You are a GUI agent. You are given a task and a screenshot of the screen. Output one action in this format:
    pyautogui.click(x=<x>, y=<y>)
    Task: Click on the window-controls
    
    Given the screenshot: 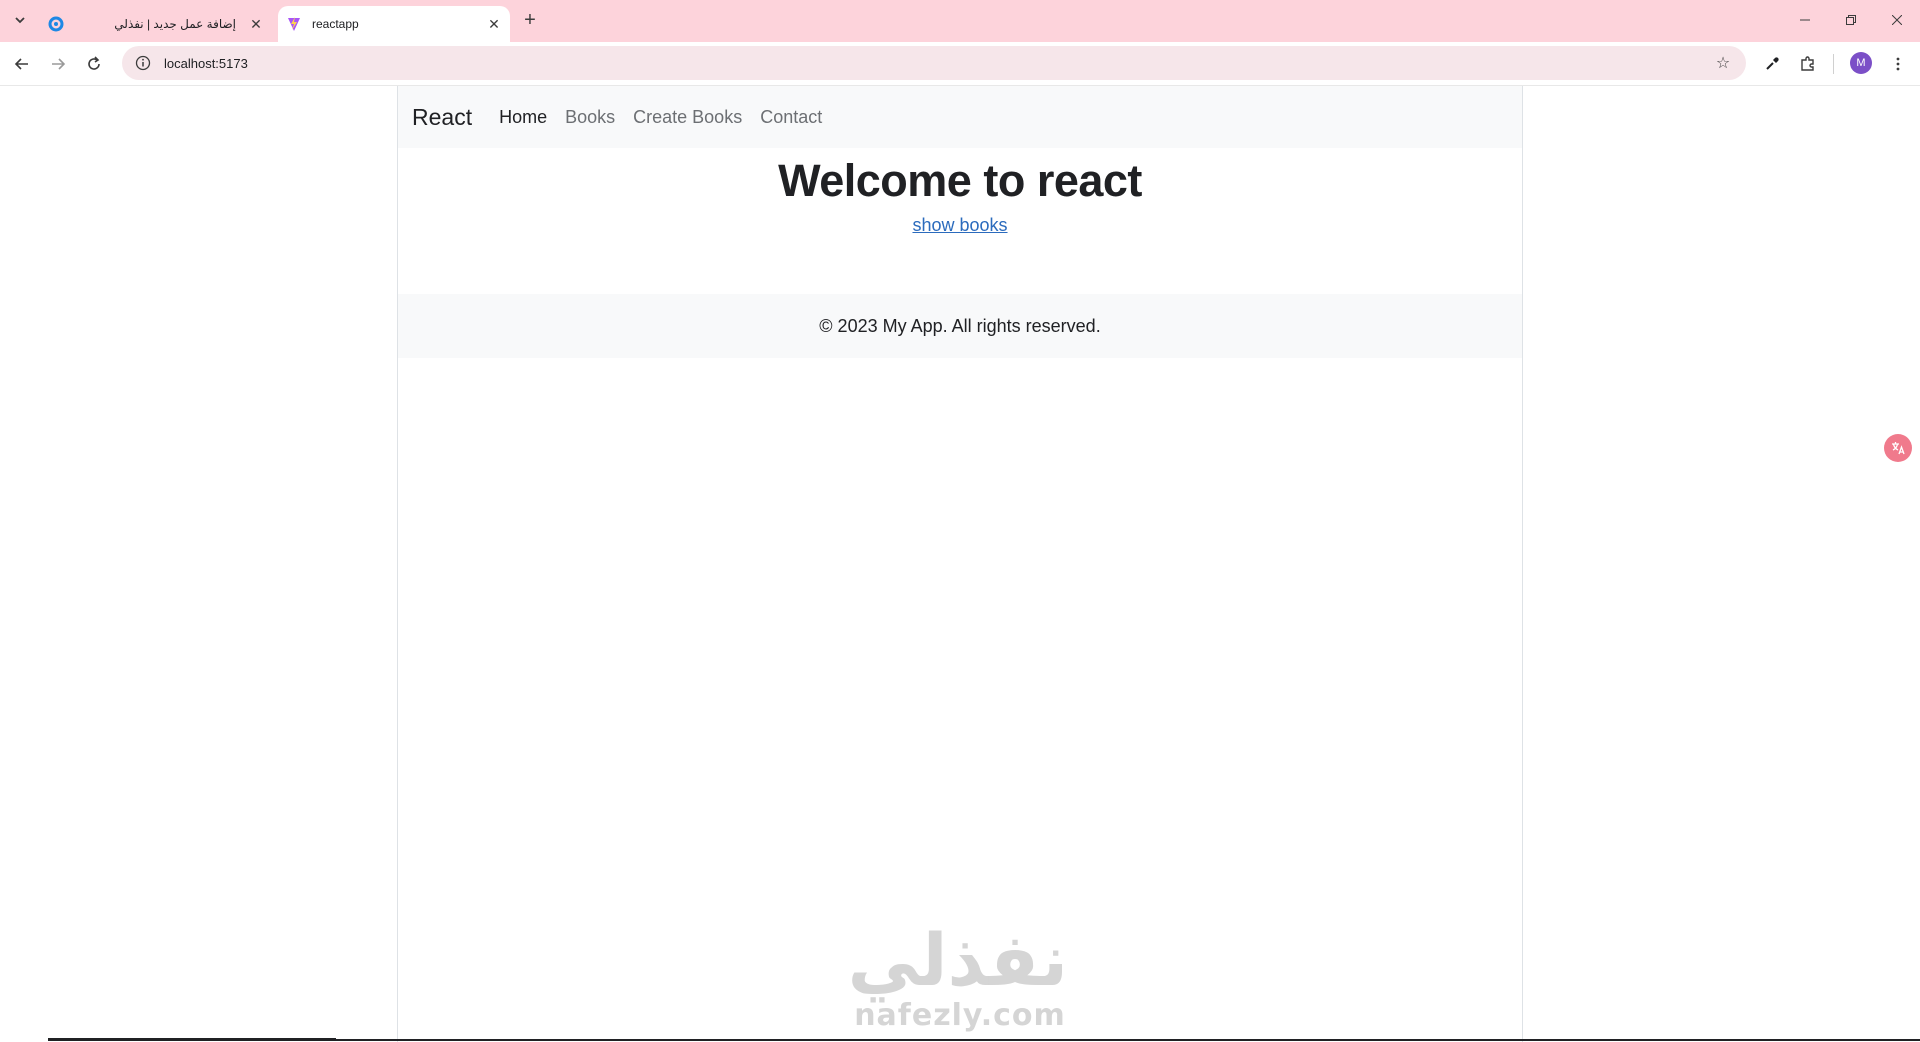 What is the action you would take?
    pyautogui.click(x=1851, y=20)
    